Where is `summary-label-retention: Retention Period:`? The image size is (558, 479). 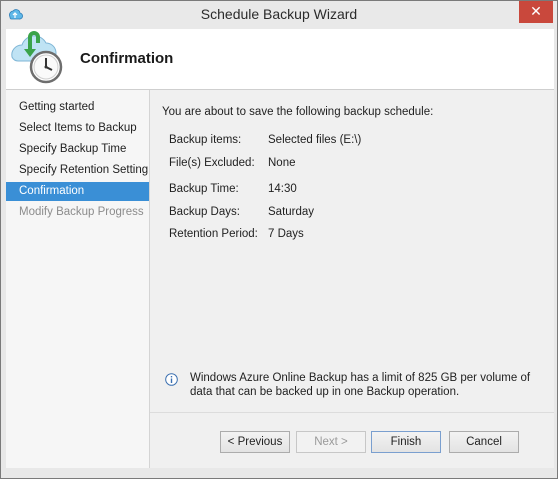 summary-label-retention: Retention Period: is located at coordinates (213, 234).